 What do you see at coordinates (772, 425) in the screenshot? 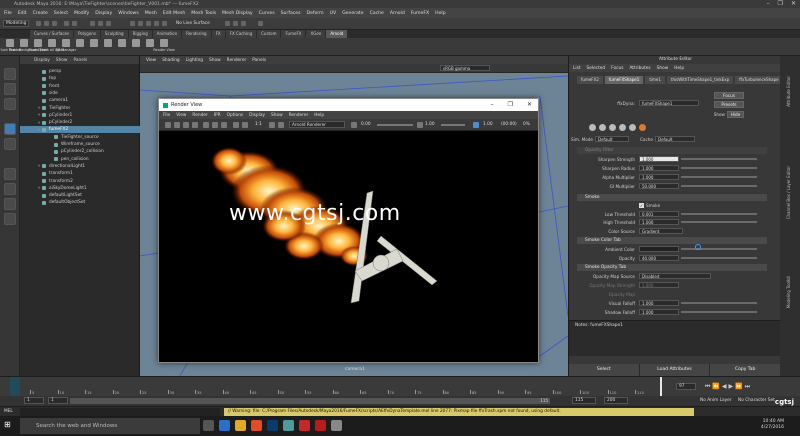
I see `taskbar-clock: 10:40 AM 4/27/2016` at bounding box center [772, 425].